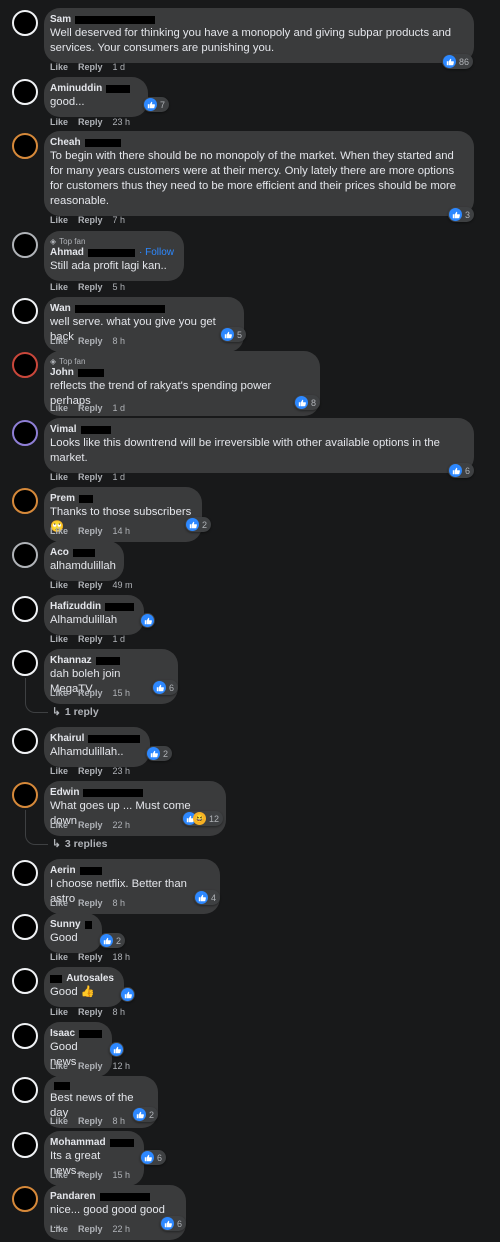  Describe the element at coordinates (147, 620) in the screenshot. I see `reaction-count` at that location.